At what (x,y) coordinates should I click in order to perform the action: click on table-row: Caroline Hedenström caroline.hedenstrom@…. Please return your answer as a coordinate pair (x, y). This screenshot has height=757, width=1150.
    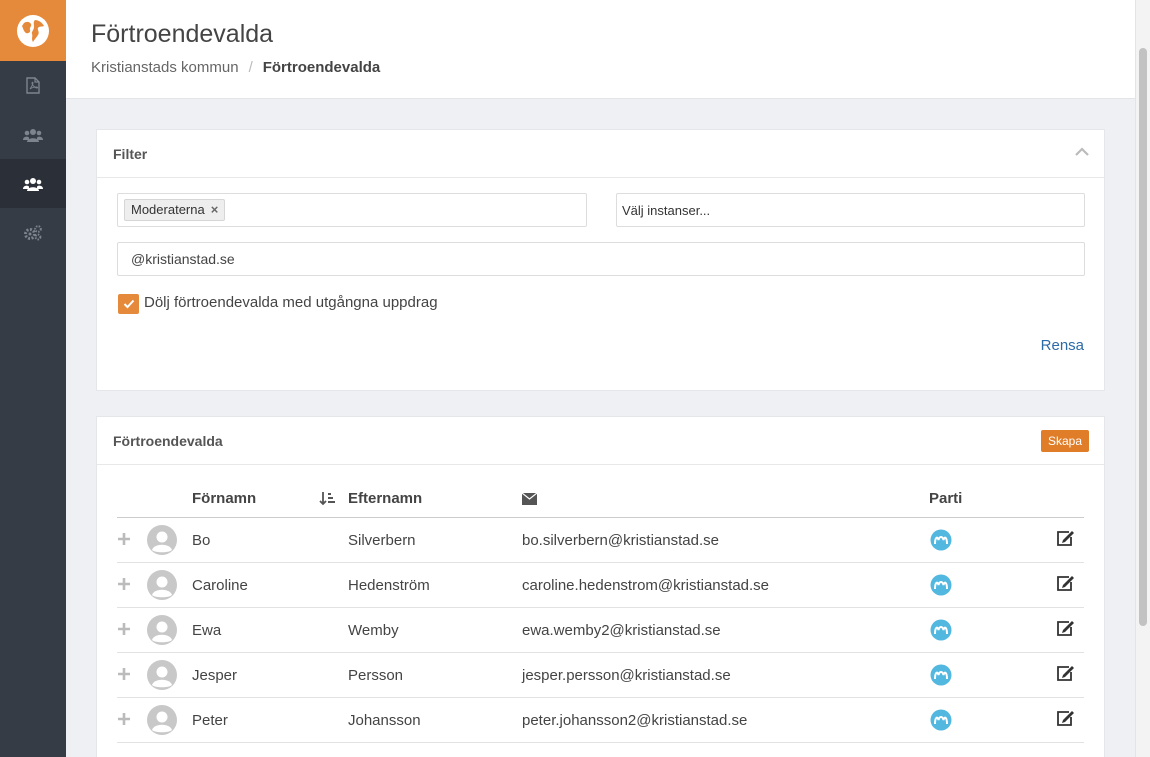
    Looking at the image, I should click on (600, 585).